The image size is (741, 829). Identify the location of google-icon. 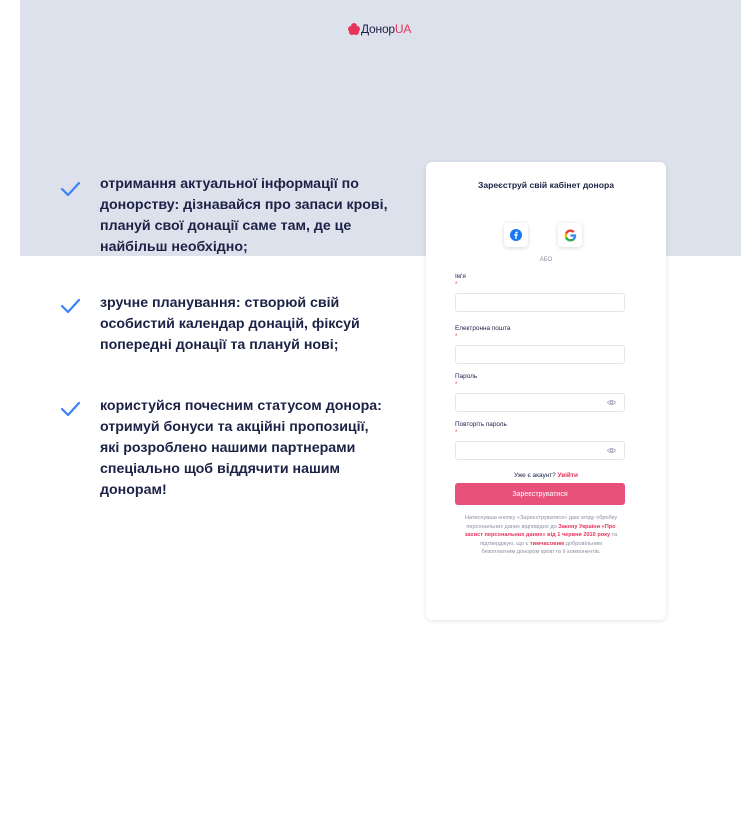
(570, 235).